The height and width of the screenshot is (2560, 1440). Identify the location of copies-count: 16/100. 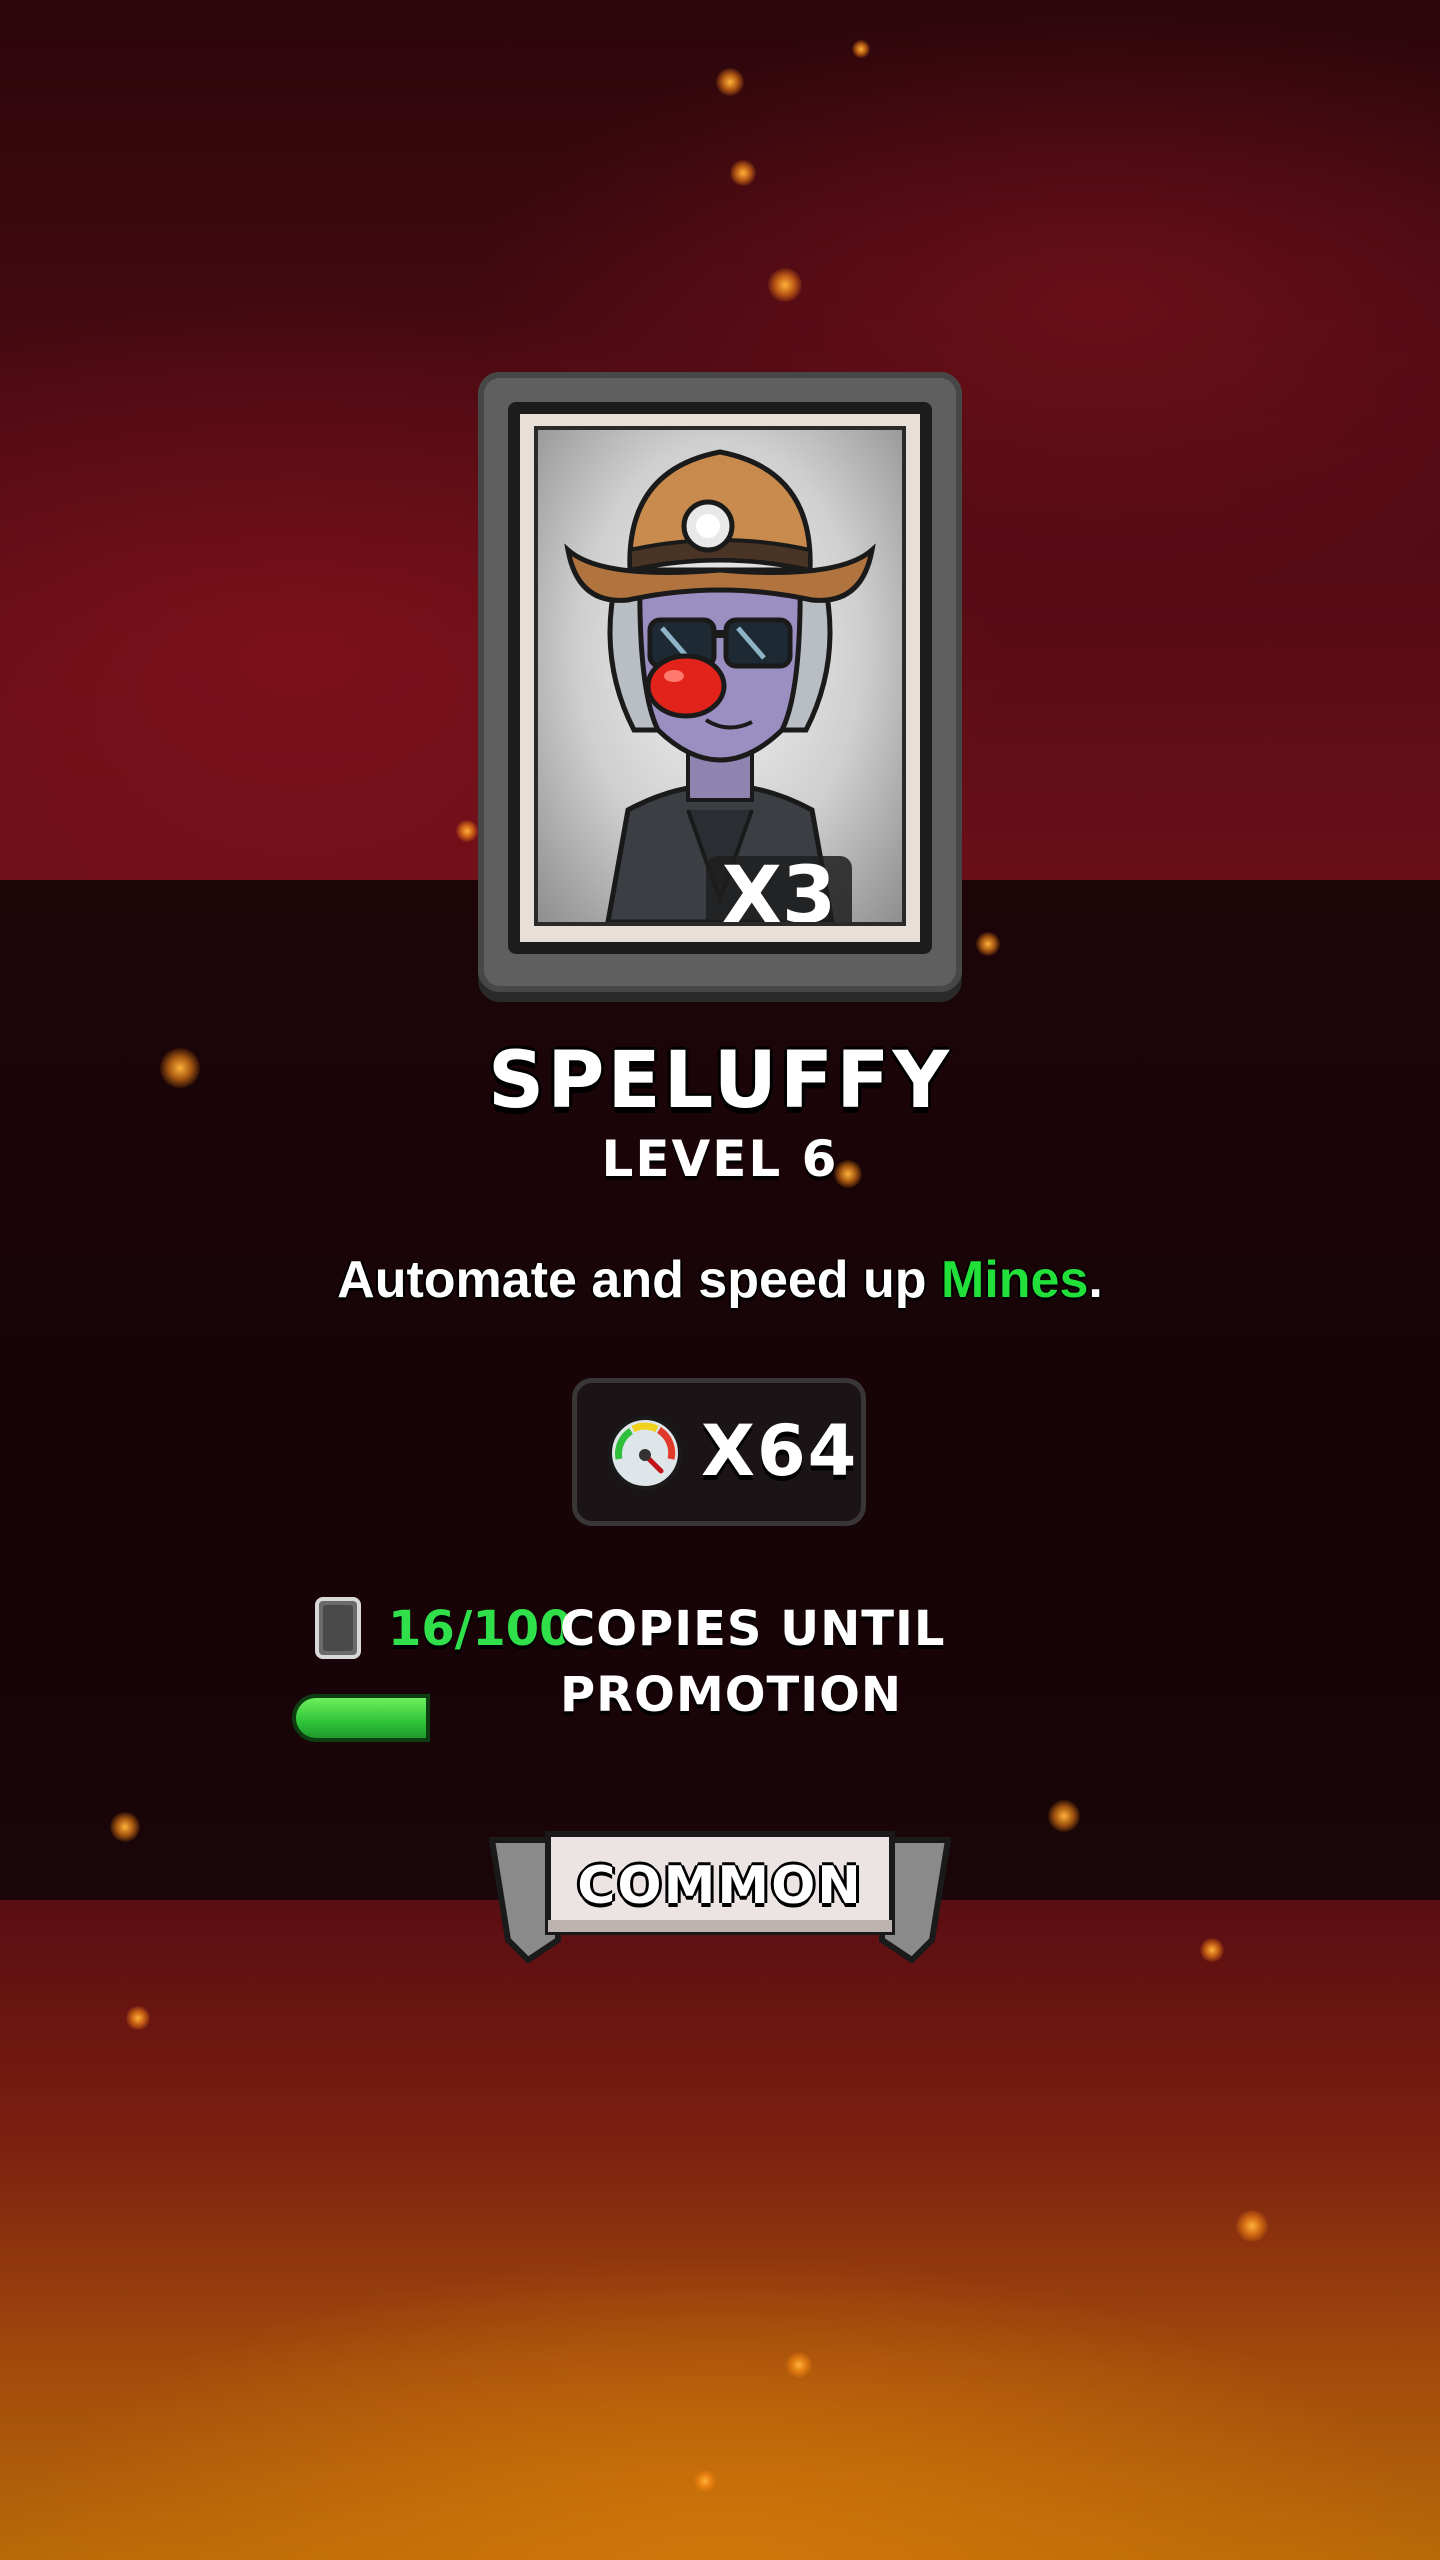
(480, 1629).